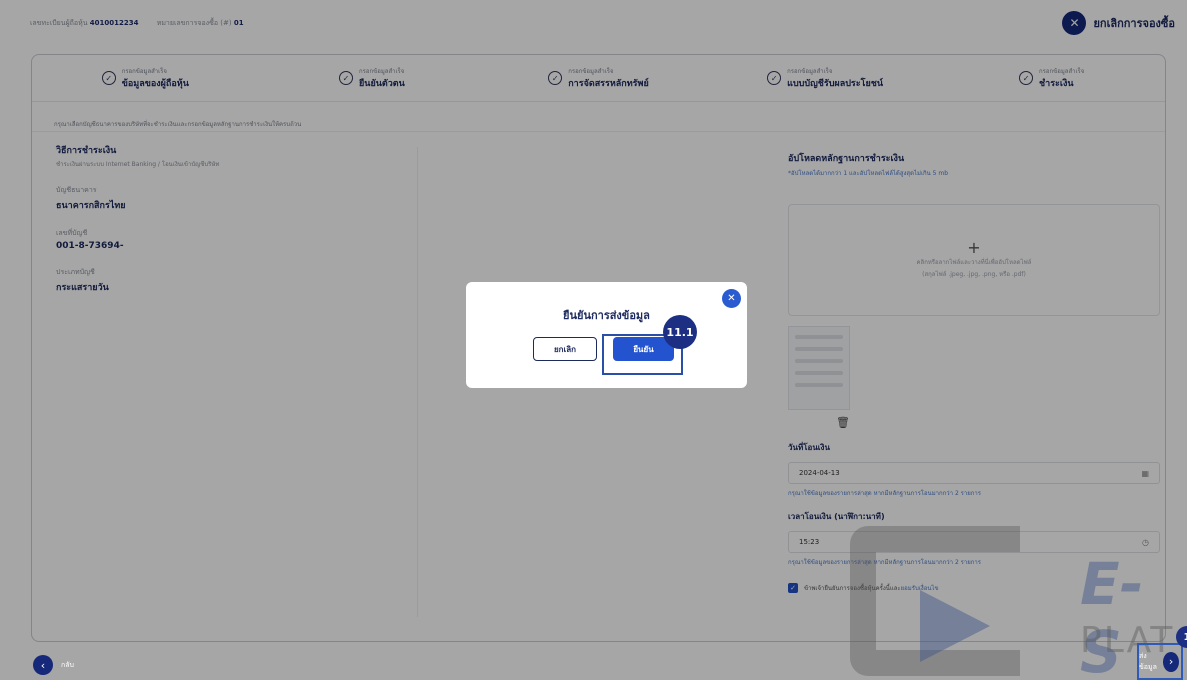 This screenshot has height=680, width=1187. I want to click on step-badge: 11.1, so click(680, 332).